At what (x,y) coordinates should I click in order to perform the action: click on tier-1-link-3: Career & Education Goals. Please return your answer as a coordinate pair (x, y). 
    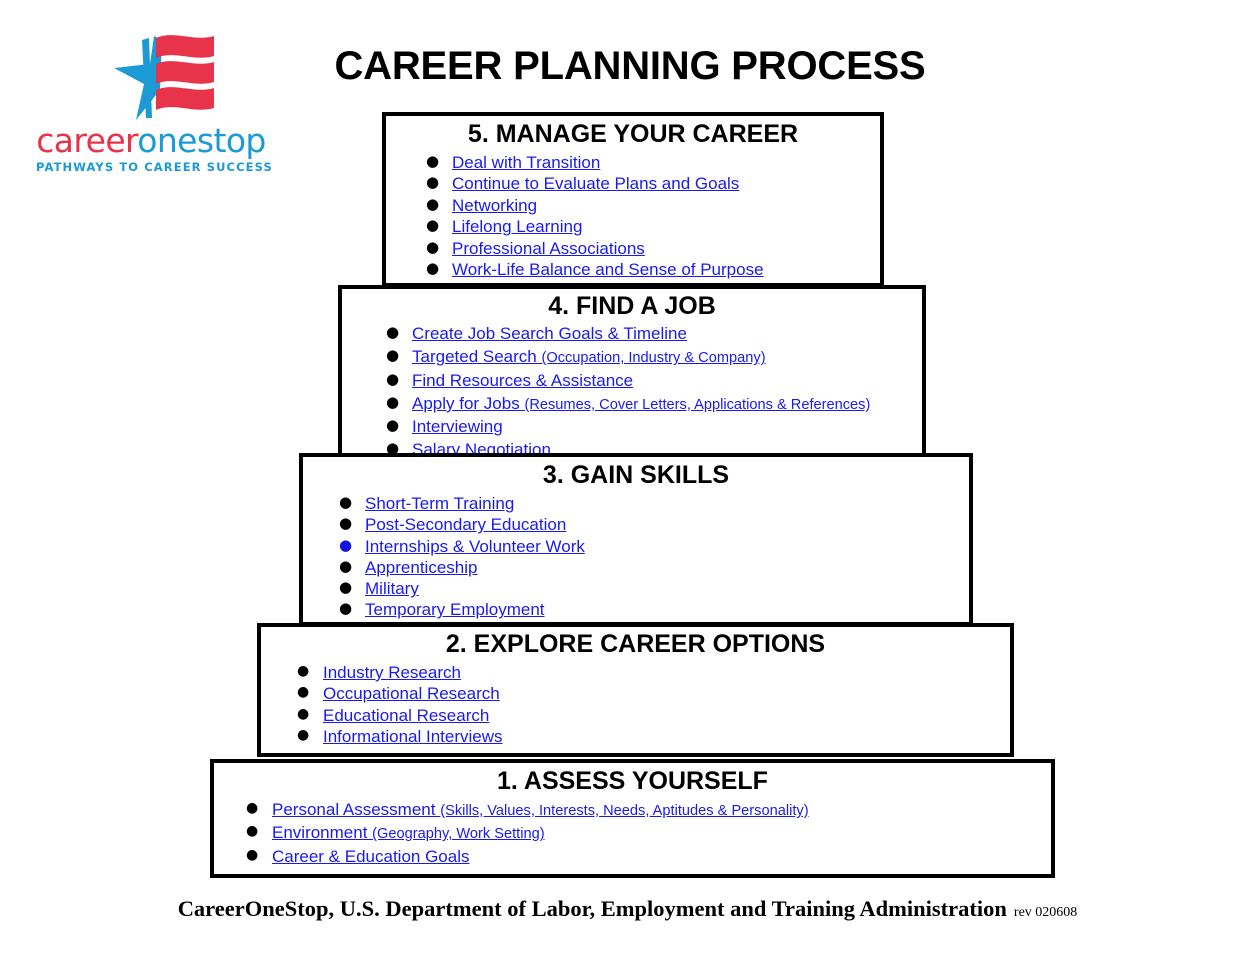
    Looking at the image, I should click on (371, 856).